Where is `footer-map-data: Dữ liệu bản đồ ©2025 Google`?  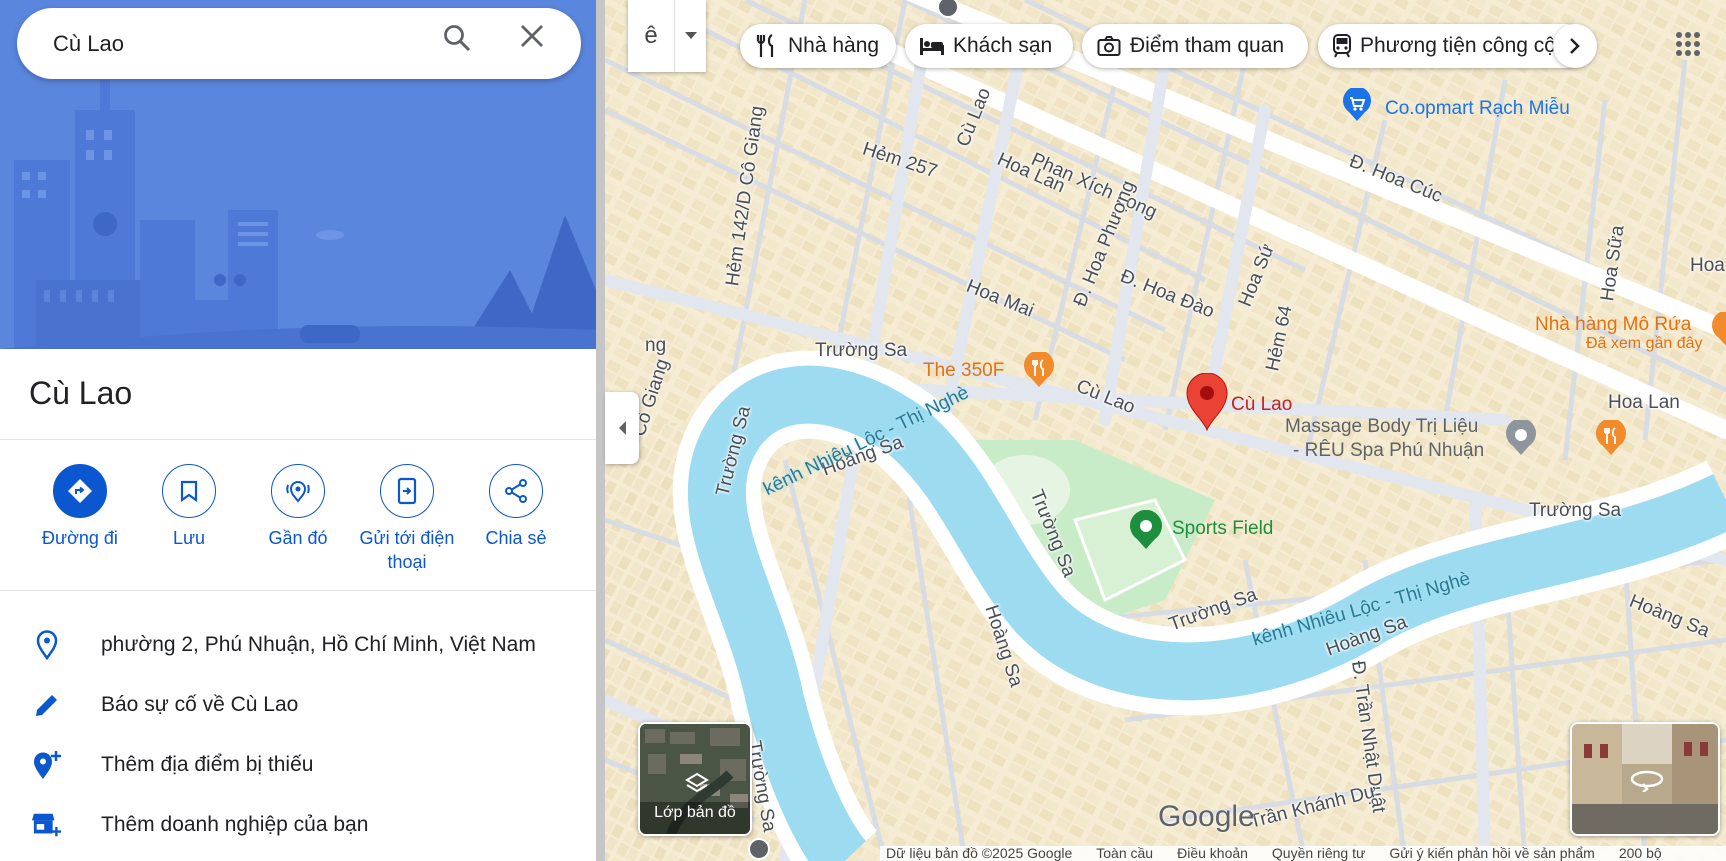
footer-map-data: Dữ liệu bản đồ ©2025 Google is located at coordinates (979, 853).